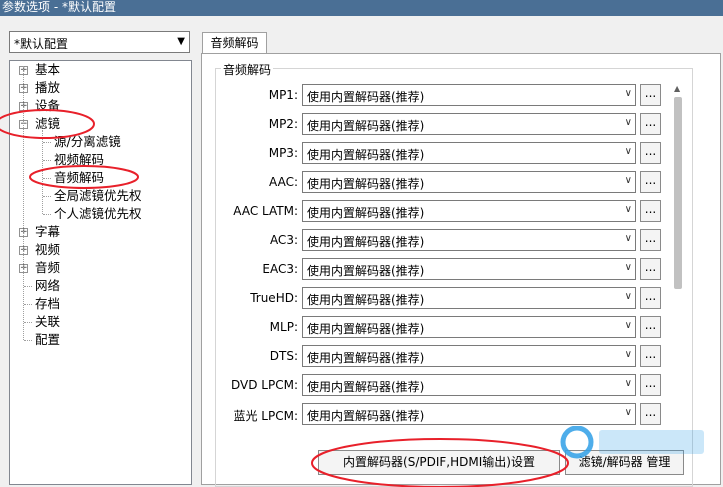 Image resolution: width=723 pixels, height=487 pixels. What do you see at coordinates (99, 42) in the screenshot?
I see `profile-select: *默认配置 ▼` at bounding box center [99, 42].